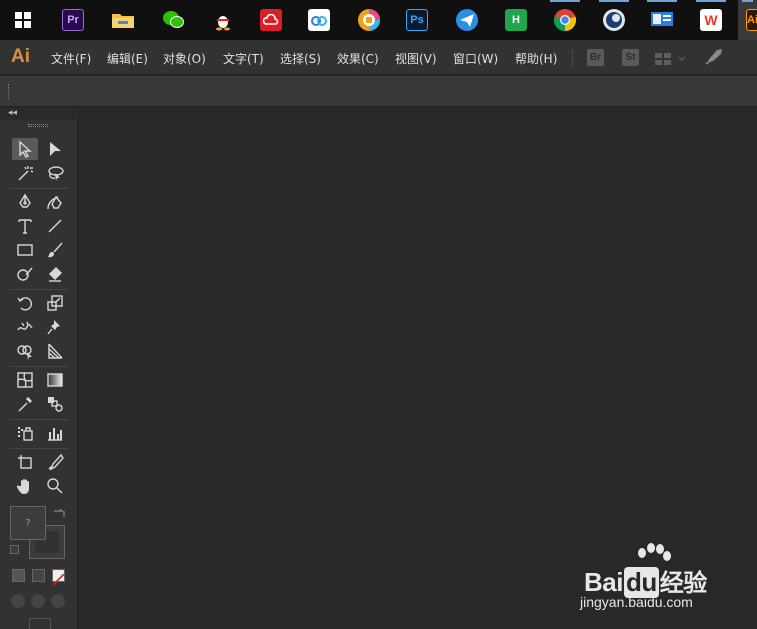  I want to click on tools-panel-grip, so click(38, 125).